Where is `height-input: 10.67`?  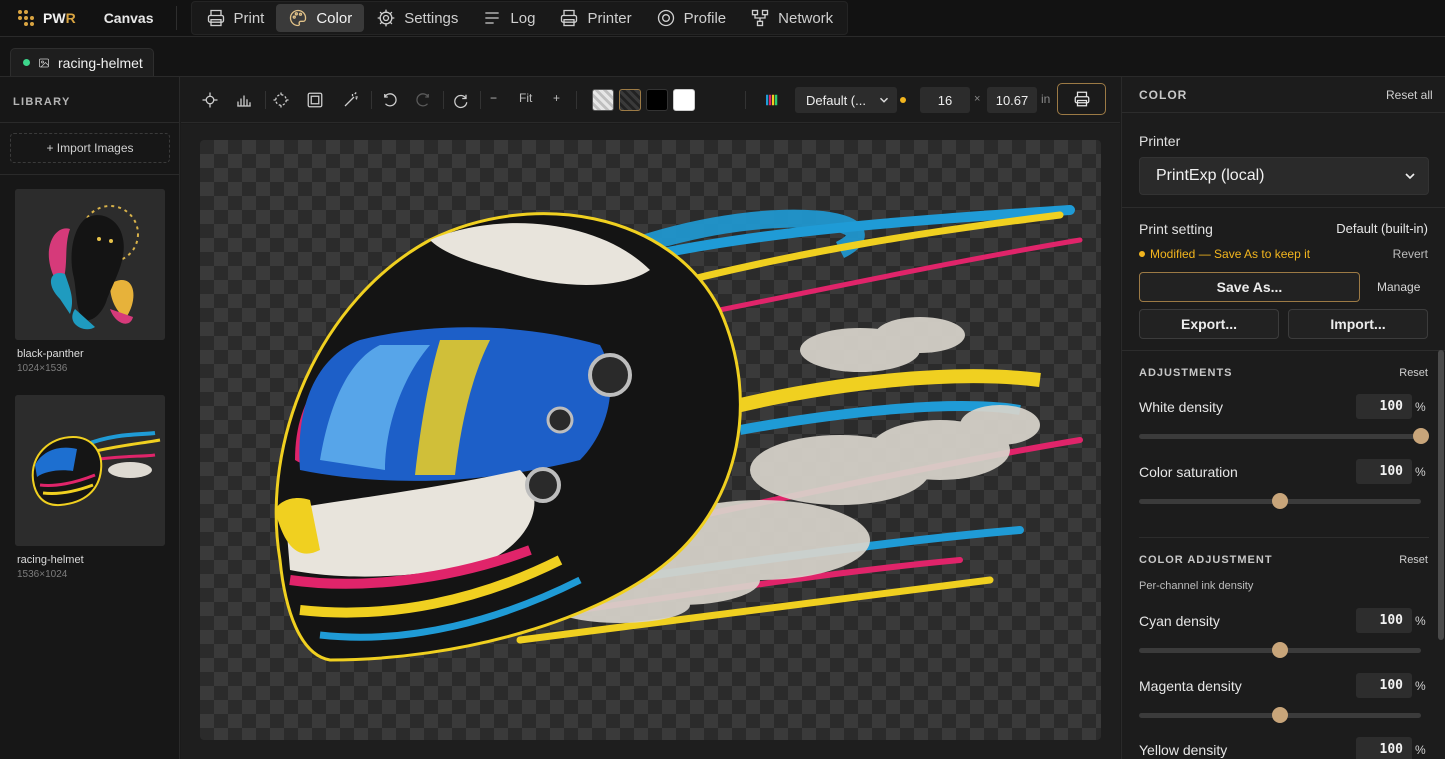 height-input: 10.67 is located at coordinates (1012, 100).